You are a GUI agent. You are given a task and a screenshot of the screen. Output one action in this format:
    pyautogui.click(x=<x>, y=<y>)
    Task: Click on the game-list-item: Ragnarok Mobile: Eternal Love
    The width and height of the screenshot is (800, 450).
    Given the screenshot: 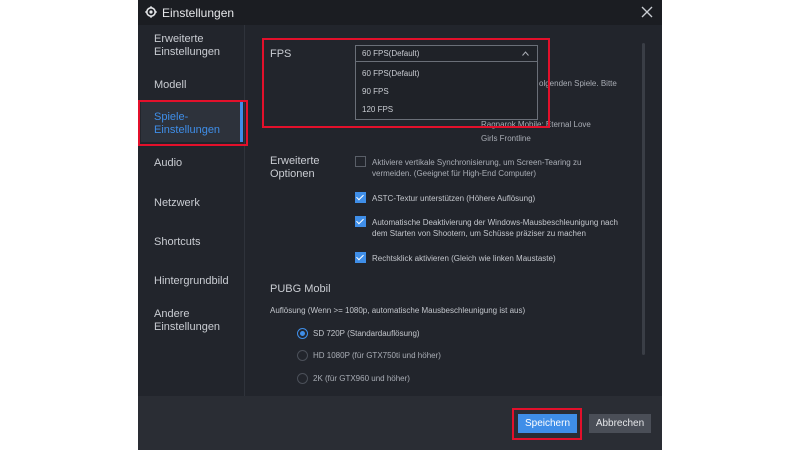 What is the action you would take?
    pyautogui.click(x=536, y=124)
    